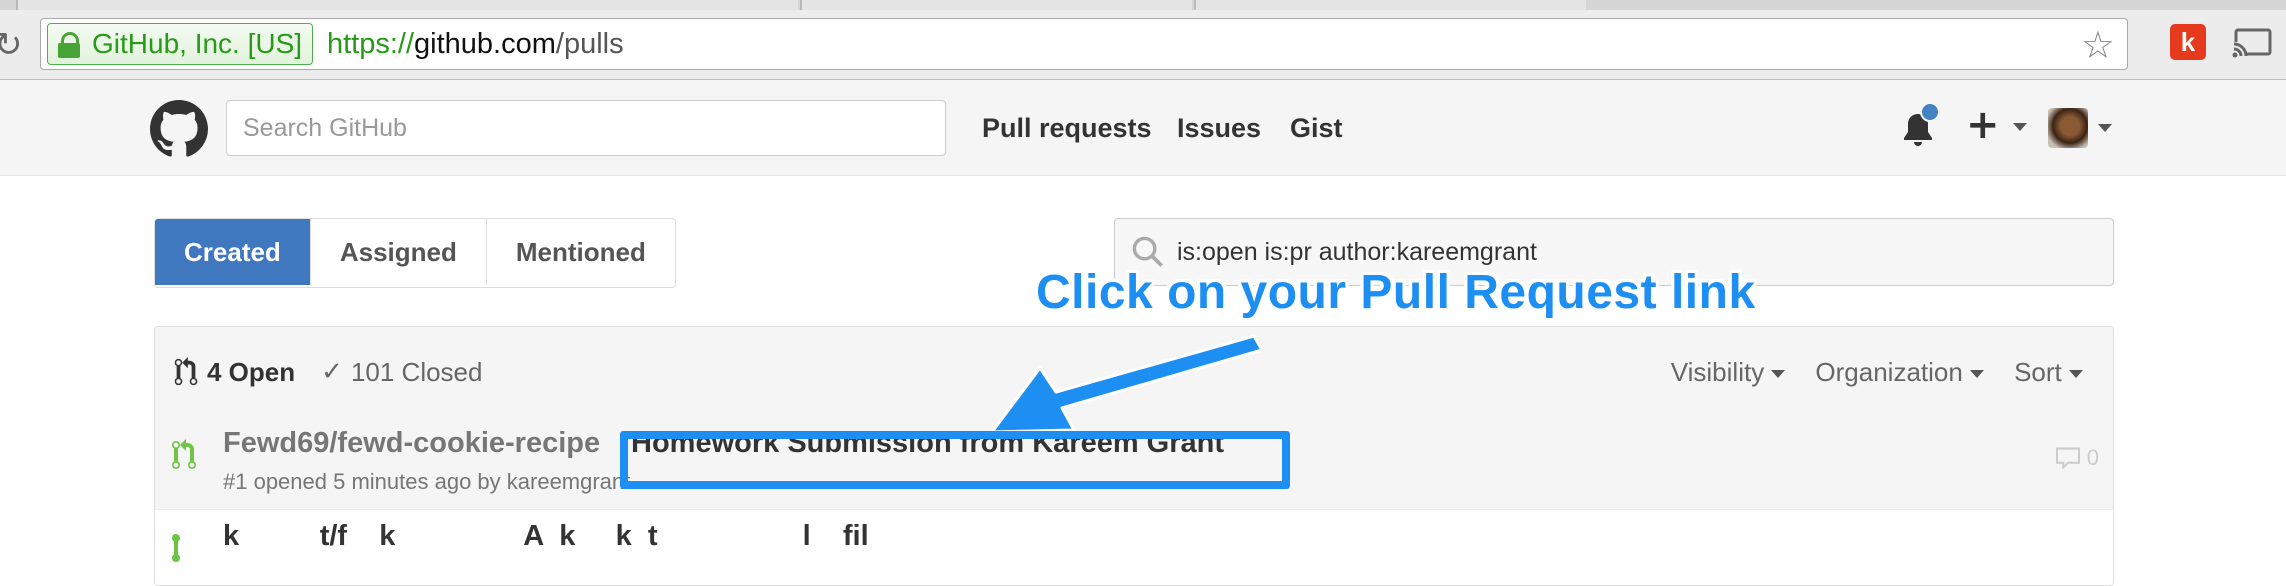 The width and height of the screenshot is (2286, 586). I want to click on github-logo-icon, so click(179, 129).